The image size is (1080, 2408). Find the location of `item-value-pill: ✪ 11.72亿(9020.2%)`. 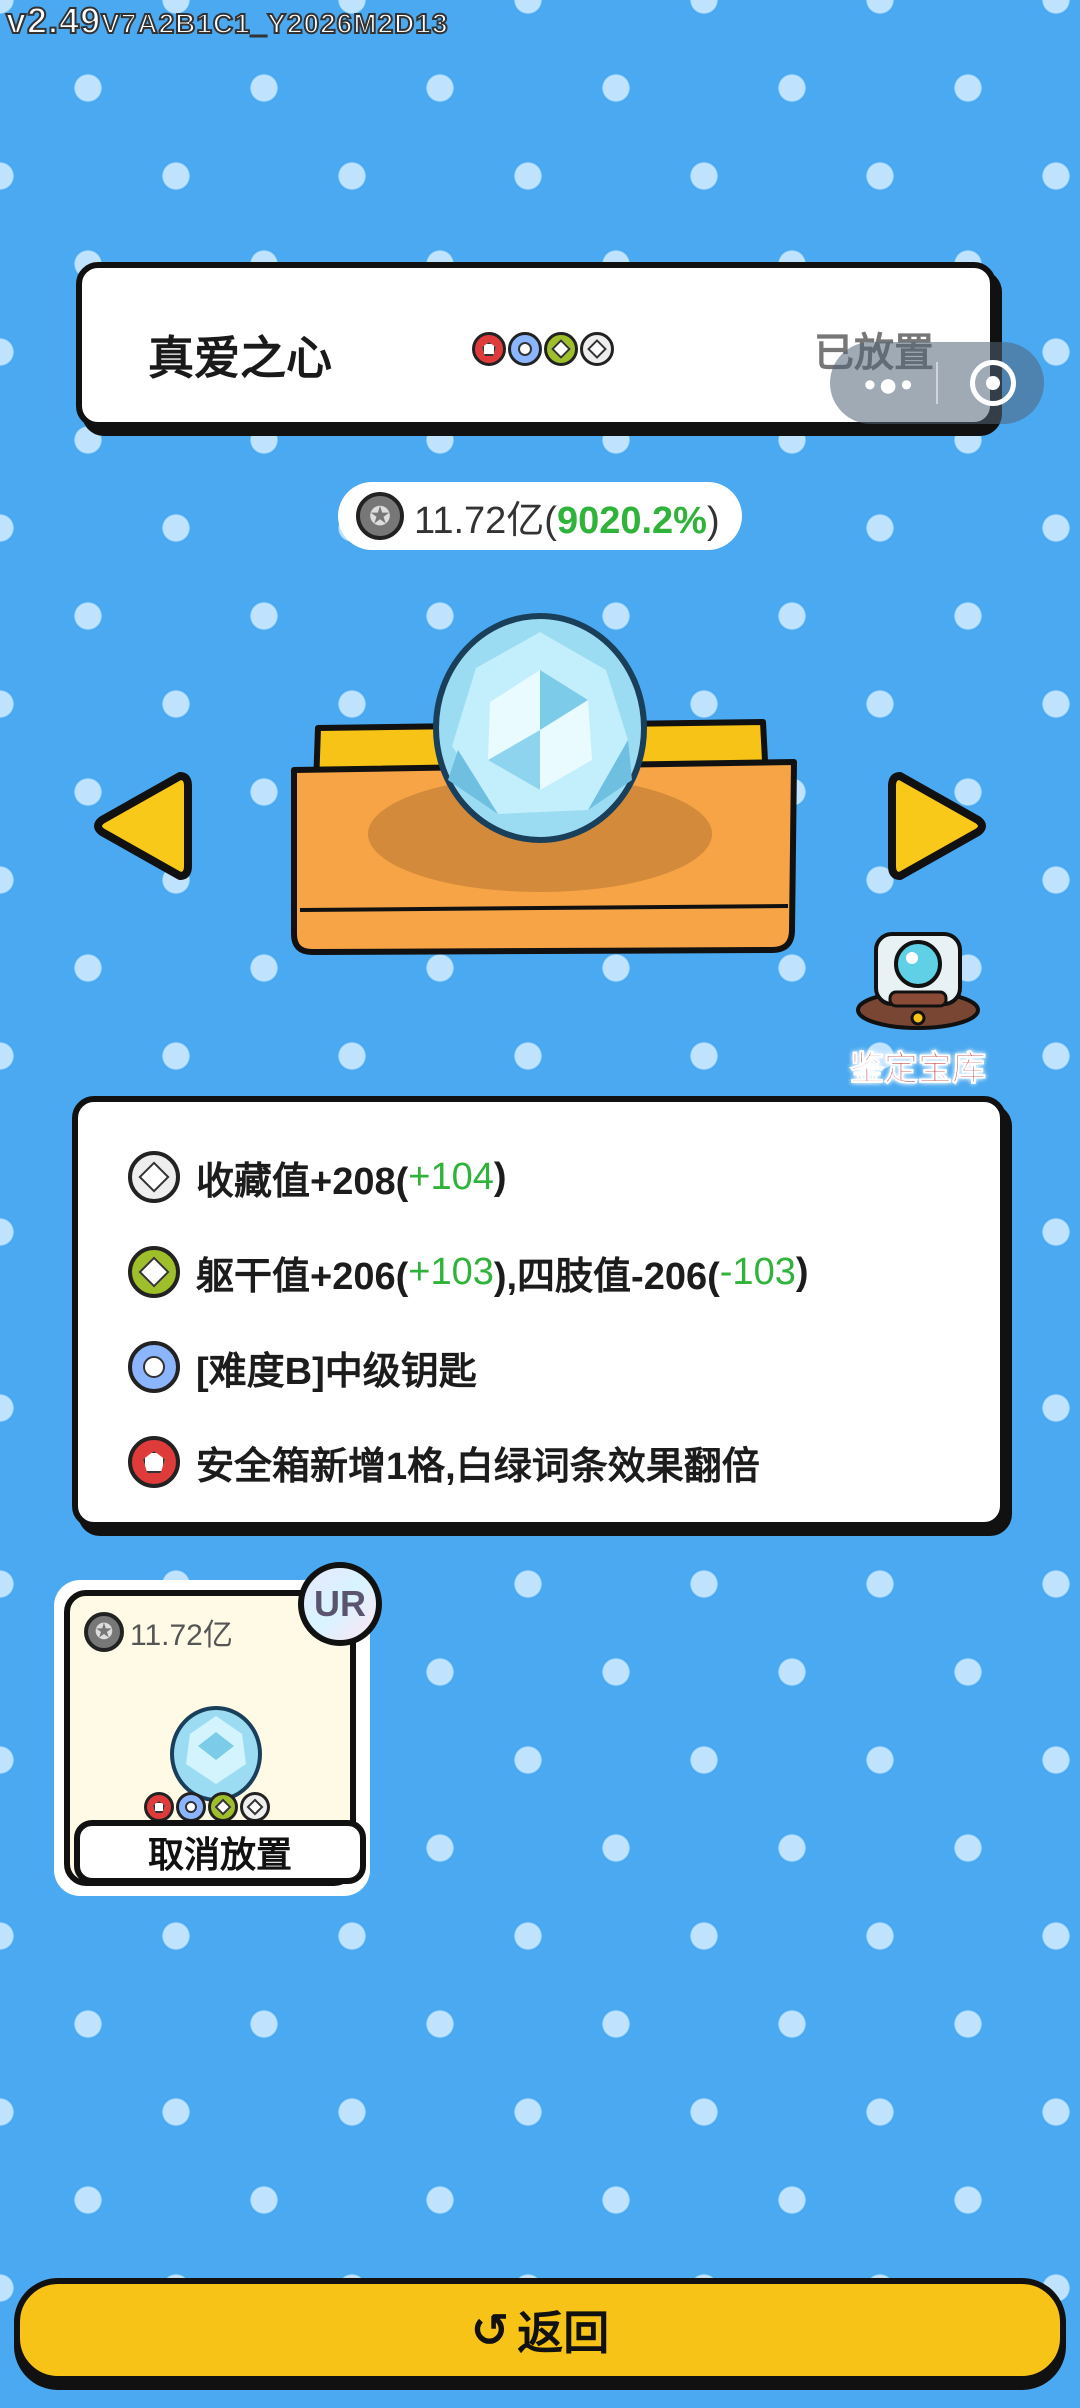

item-value-pill: ✪ 11.72亿(9020.2%) is located at coordinates (540, 516).